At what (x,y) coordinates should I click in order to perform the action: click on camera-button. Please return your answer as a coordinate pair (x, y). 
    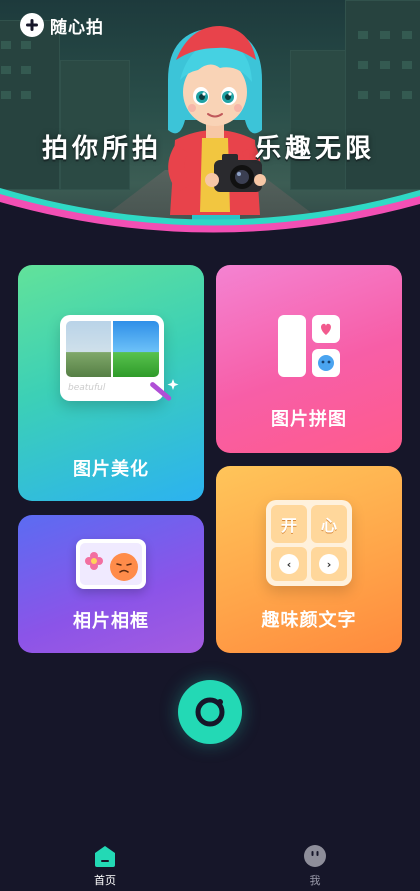
    Looking at the image, I should click on (210, 712).